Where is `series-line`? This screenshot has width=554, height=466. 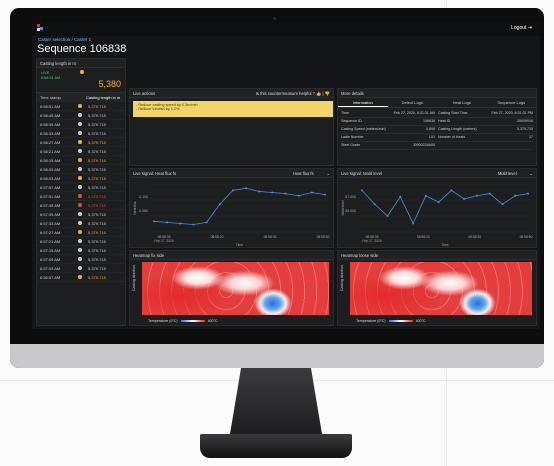 series-line is located at coordinates (239, 206).